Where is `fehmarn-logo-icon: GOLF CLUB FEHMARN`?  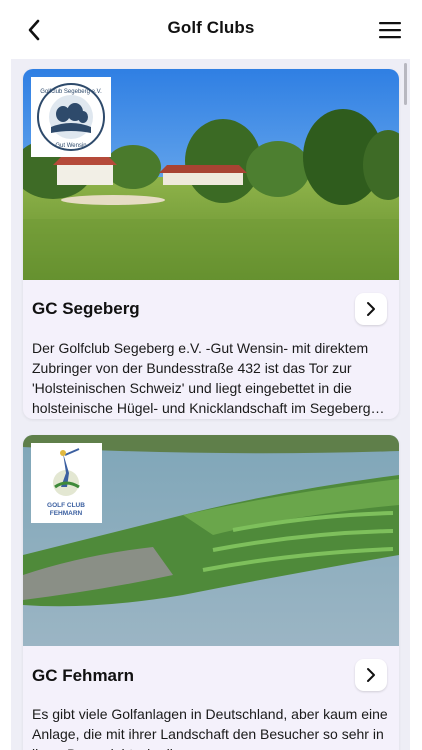 fehmarn-logo-icon: GOLF CLUB FEHMARN is located at coordinates (66, 482).